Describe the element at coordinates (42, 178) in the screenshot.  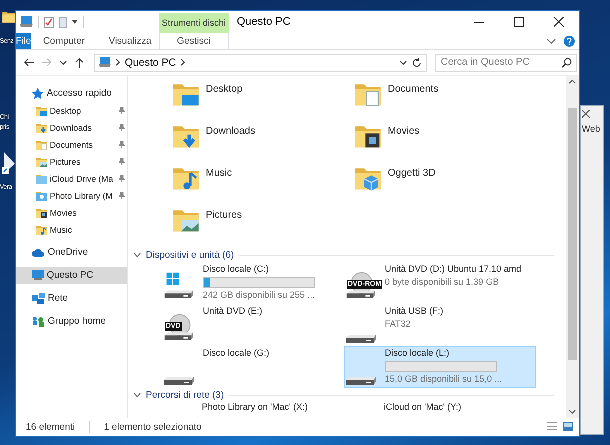
I see `cloud-folder-icon` at that location.